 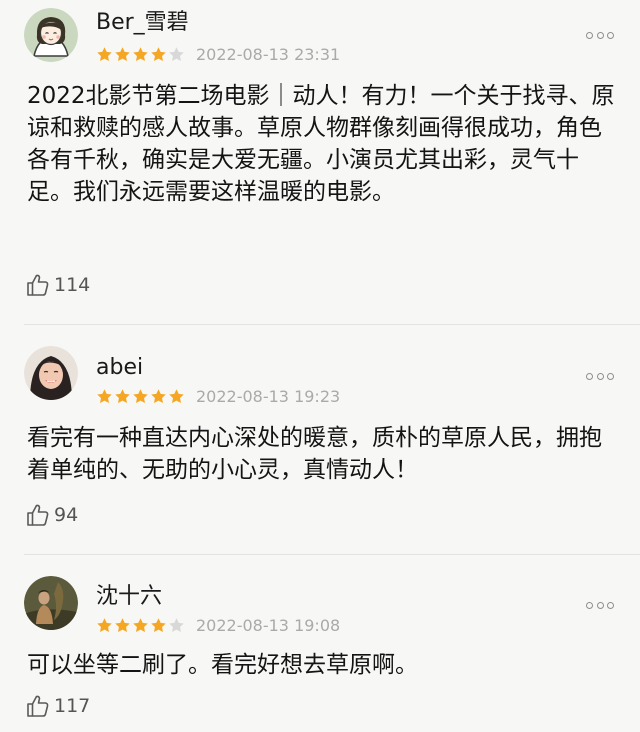 What do you see at coordinates (268, 625) in the screenshot?
I see `timestamp: 2022-08-13 19:08` at bounding box center [268, 625].